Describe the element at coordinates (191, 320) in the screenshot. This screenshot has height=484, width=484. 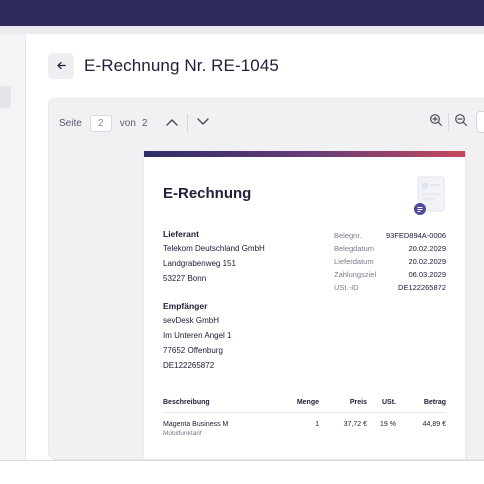
I see `address-line: sevDesk GmbH` at that location.